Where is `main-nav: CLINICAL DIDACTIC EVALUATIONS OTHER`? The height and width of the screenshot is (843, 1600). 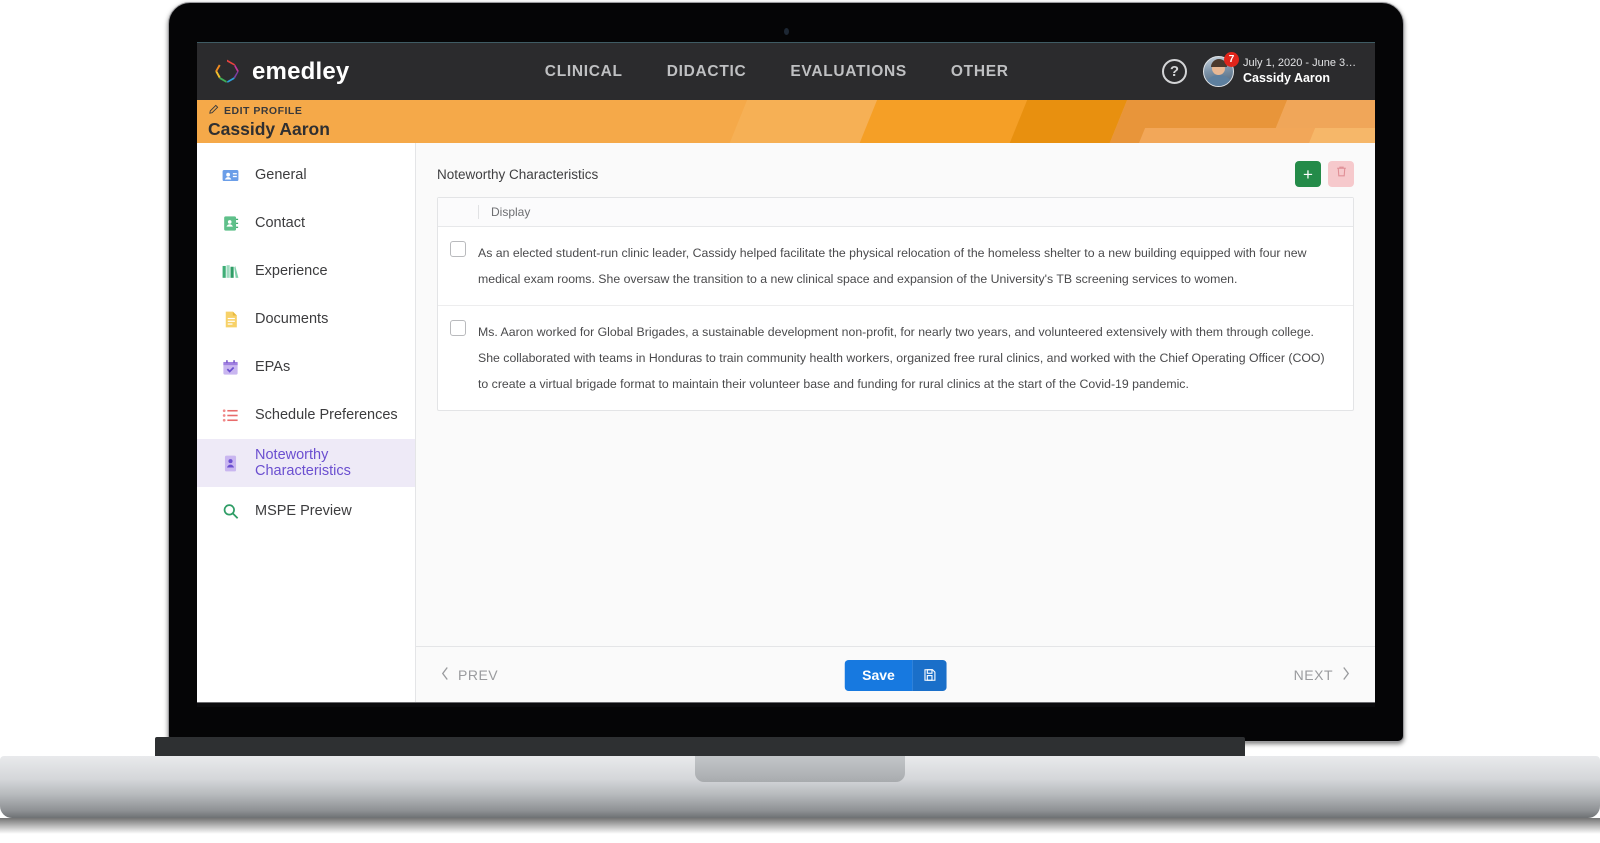 main-nav: CLINICAL DIDACTIC EVALUATIONS OTHER is located at coordinates (777, 72).